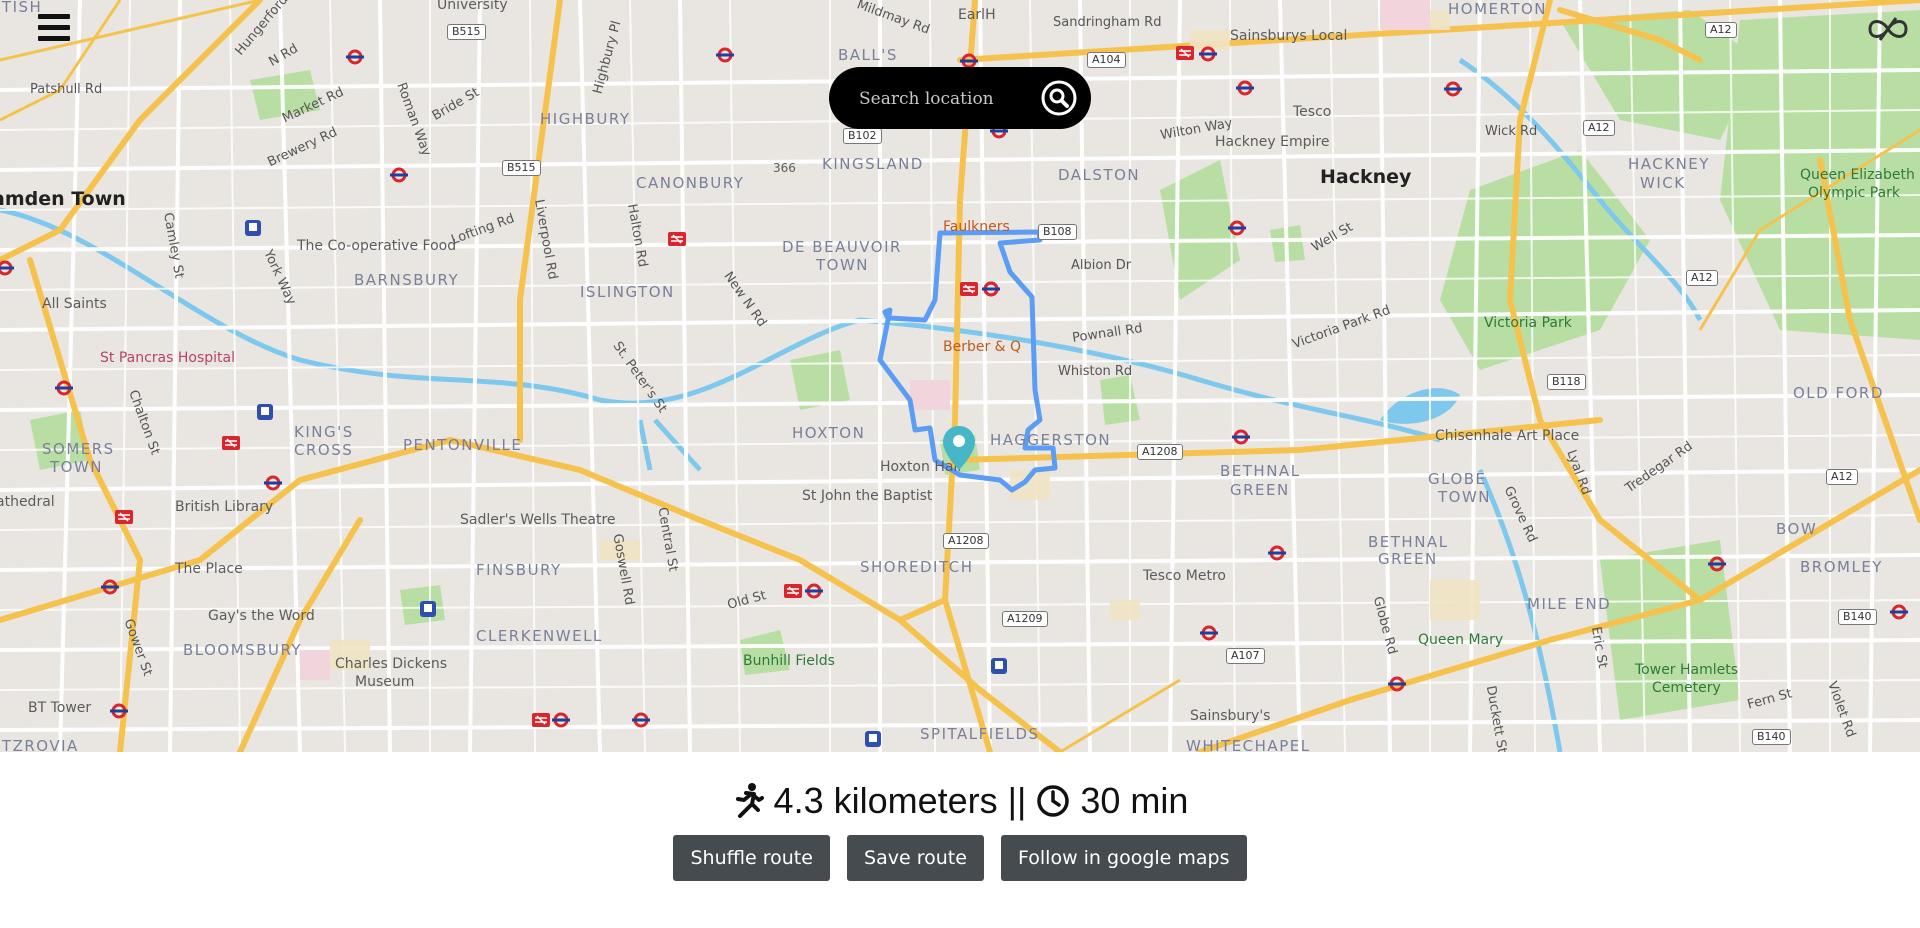 This screenshot has height=928, width=1920. Describe the element at coordinates (1160, 452) in the screenshot. I see `road-shield: A1208` at that location.